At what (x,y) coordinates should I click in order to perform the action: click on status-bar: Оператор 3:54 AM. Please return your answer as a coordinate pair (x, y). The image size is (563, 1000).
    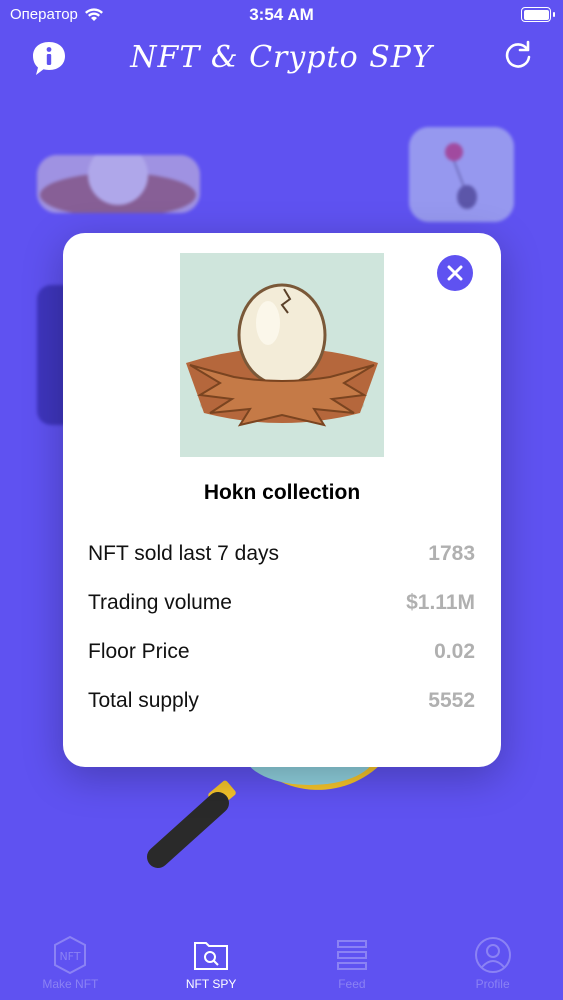
    Looking at the image, I should click on (281, 15).